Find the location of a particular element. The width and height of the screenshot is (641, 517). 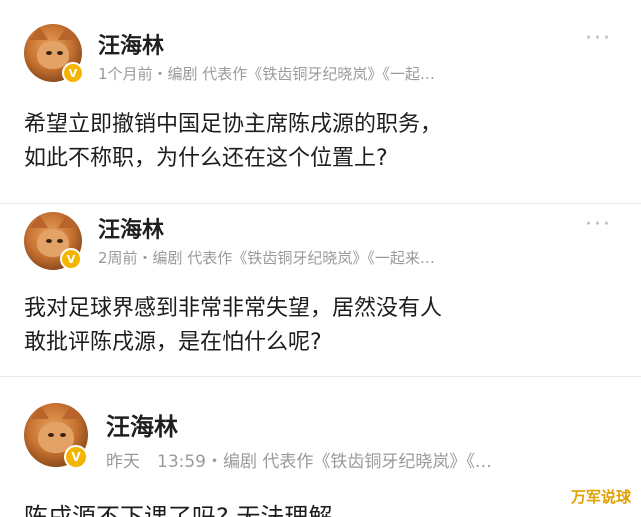

post-content: 希望立即撤销中国足协主席陈戌源的职务，如此不称职，为什么还在这个位置上? is located at coordinates (233, 142).